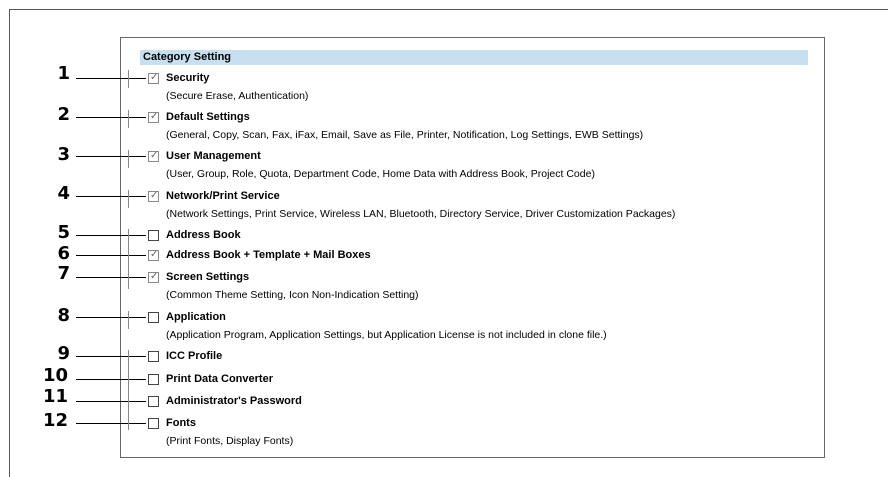 This screenshot has height=477, width=888. I want to click on category-label: Administrator's Password, so click(234, 401).